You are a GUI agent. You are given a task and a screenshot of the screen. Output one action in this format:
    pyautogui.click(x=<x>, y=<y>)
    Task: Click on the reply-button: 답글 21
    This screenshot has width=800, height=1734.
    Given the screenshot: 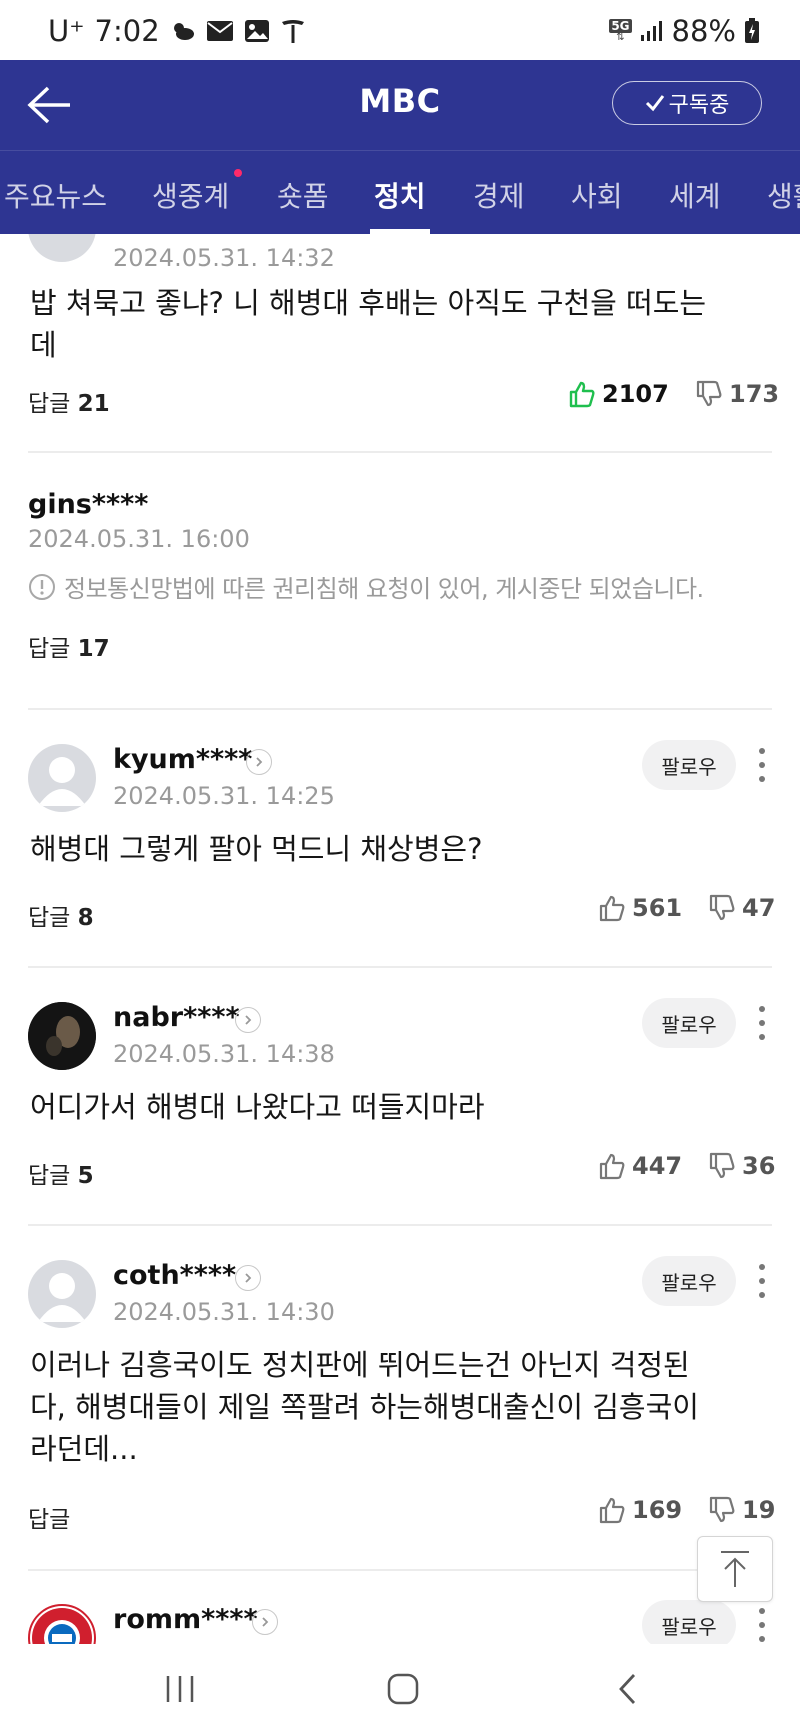 What is the action you would take?
    pyautogui.click(x=69, y=401)
    